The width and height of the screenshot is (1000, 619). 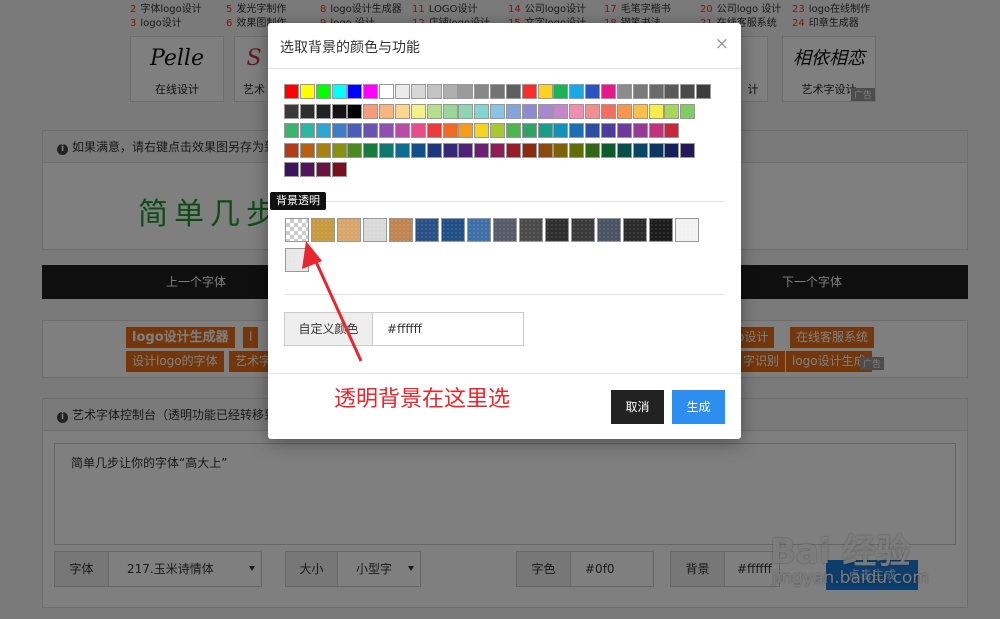 I want to click on transparent-background-swatch, so click(x=297, y=230).